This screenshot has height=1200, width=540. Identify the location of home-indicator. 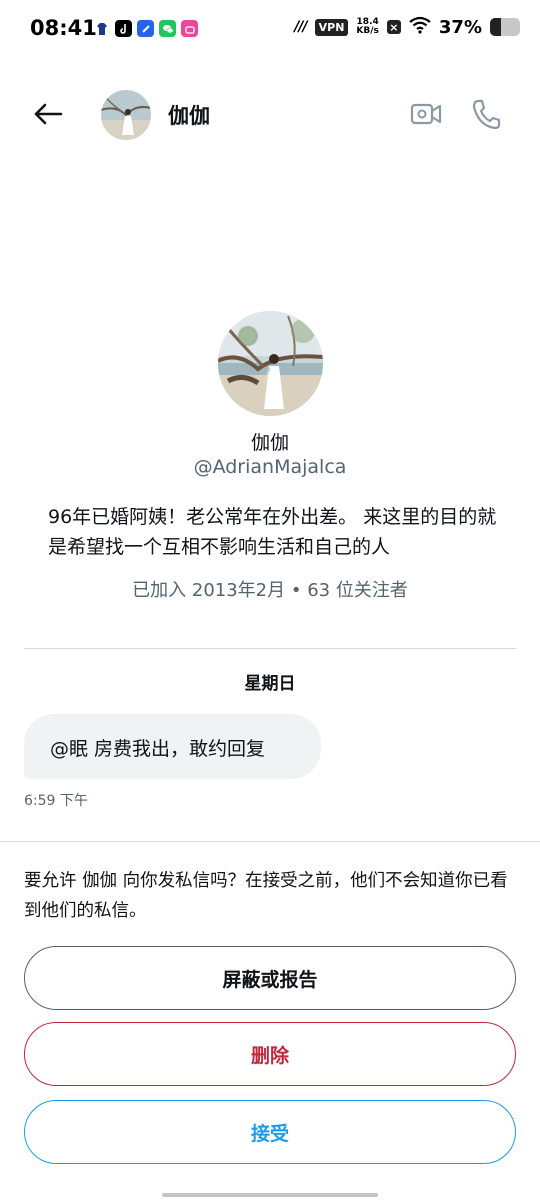
(270, 1195).